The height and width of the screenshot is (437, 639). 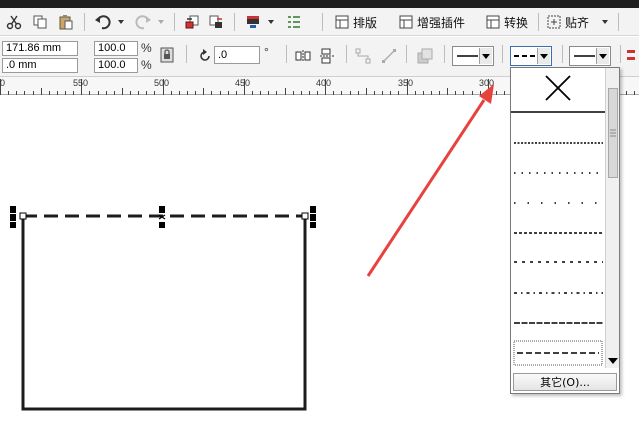 I want to click on export-icon, so click(x=216, y=22).